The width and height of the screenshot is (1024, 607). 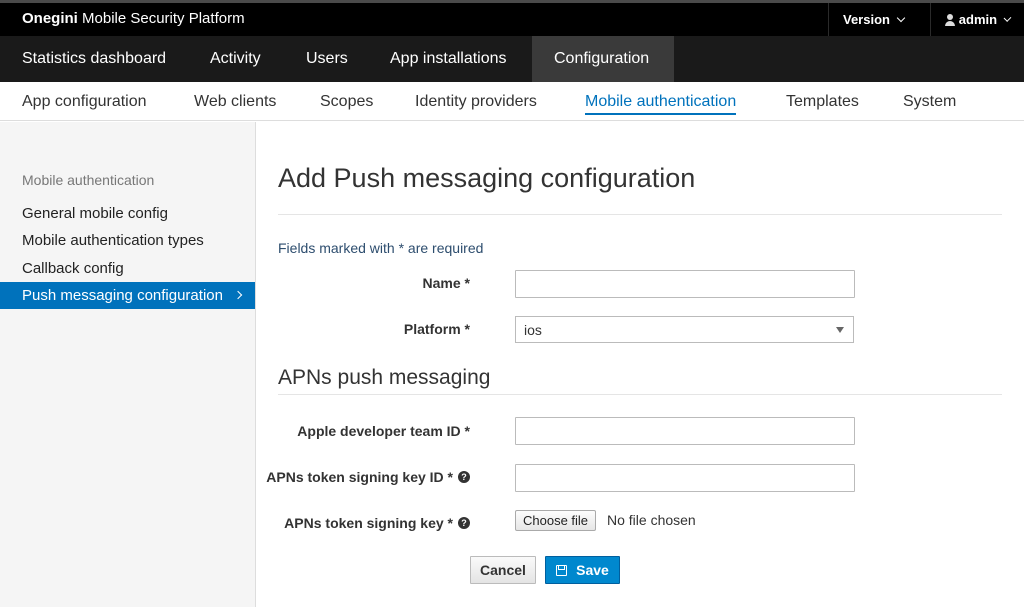 I want to click on key-id-label: APNs token signing key ID * ?, so click(x=368, y=477).